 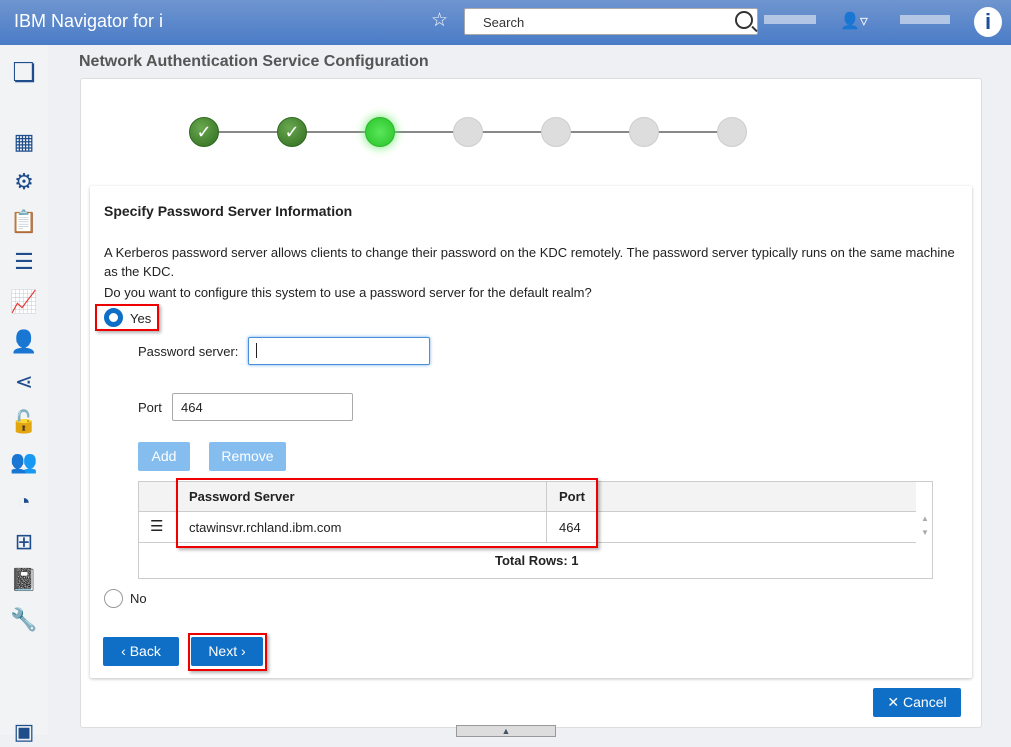 I want to click on chart-icon: 📈, so click(x=24, y=302).